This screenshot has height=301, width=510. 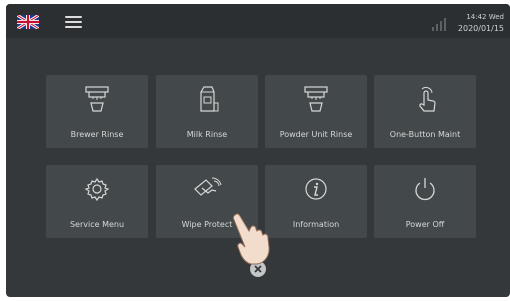 What do you see at coordinates (97, 99) in the screenshot?
I see `brewer-rinse-icon` at bounding box center [97, 99].